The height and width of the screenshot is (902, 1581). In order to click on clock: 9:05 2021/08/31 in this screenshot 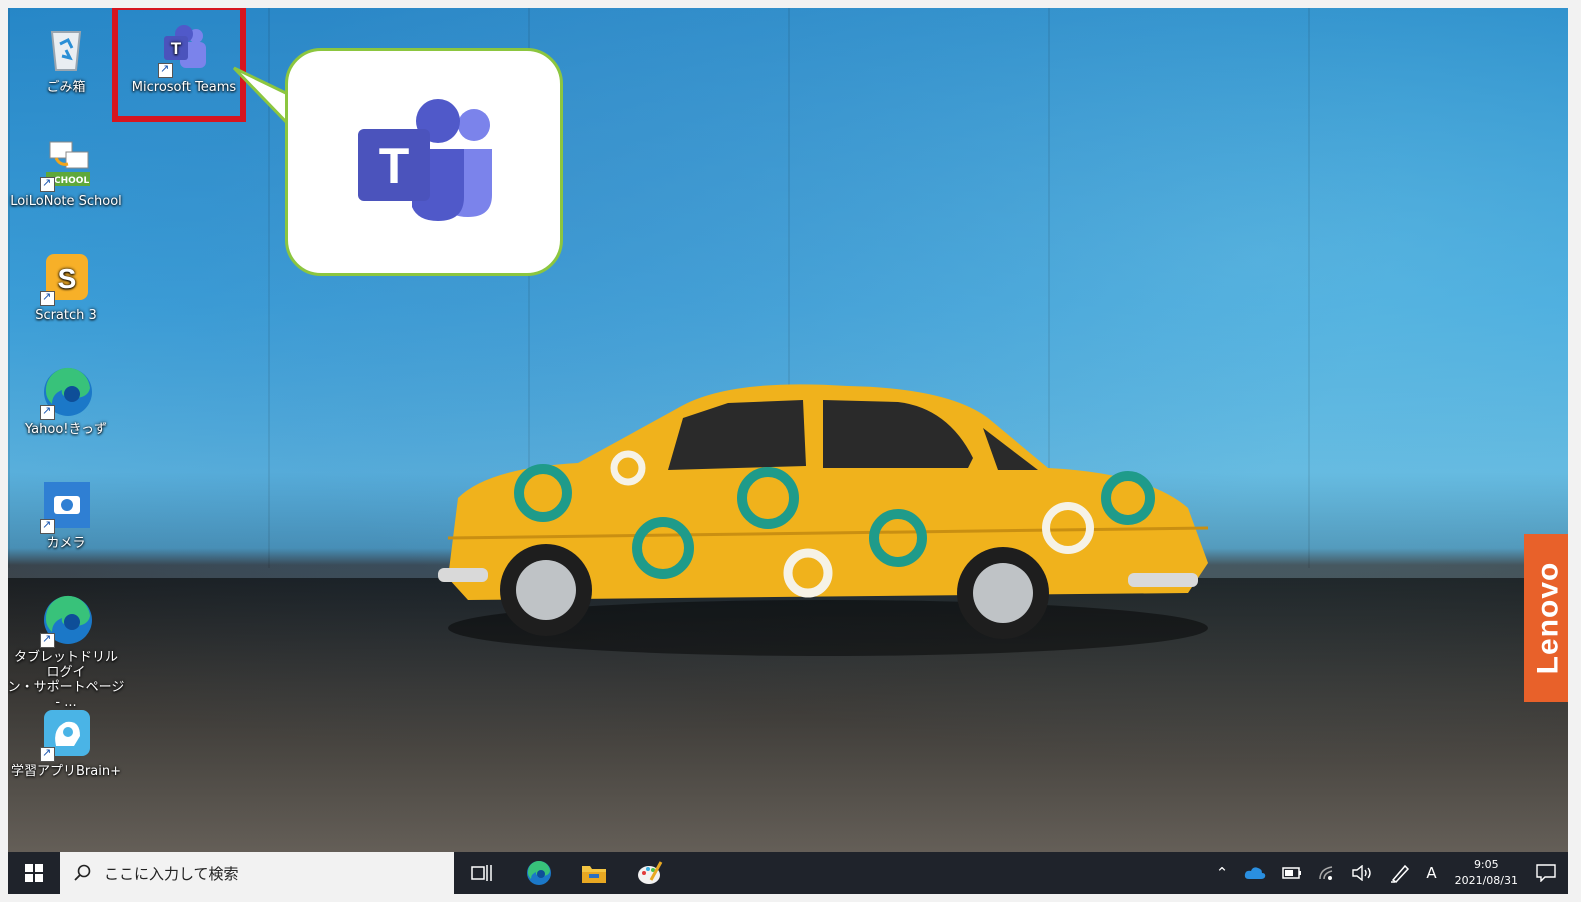, I will do `click(1486, 873)`.